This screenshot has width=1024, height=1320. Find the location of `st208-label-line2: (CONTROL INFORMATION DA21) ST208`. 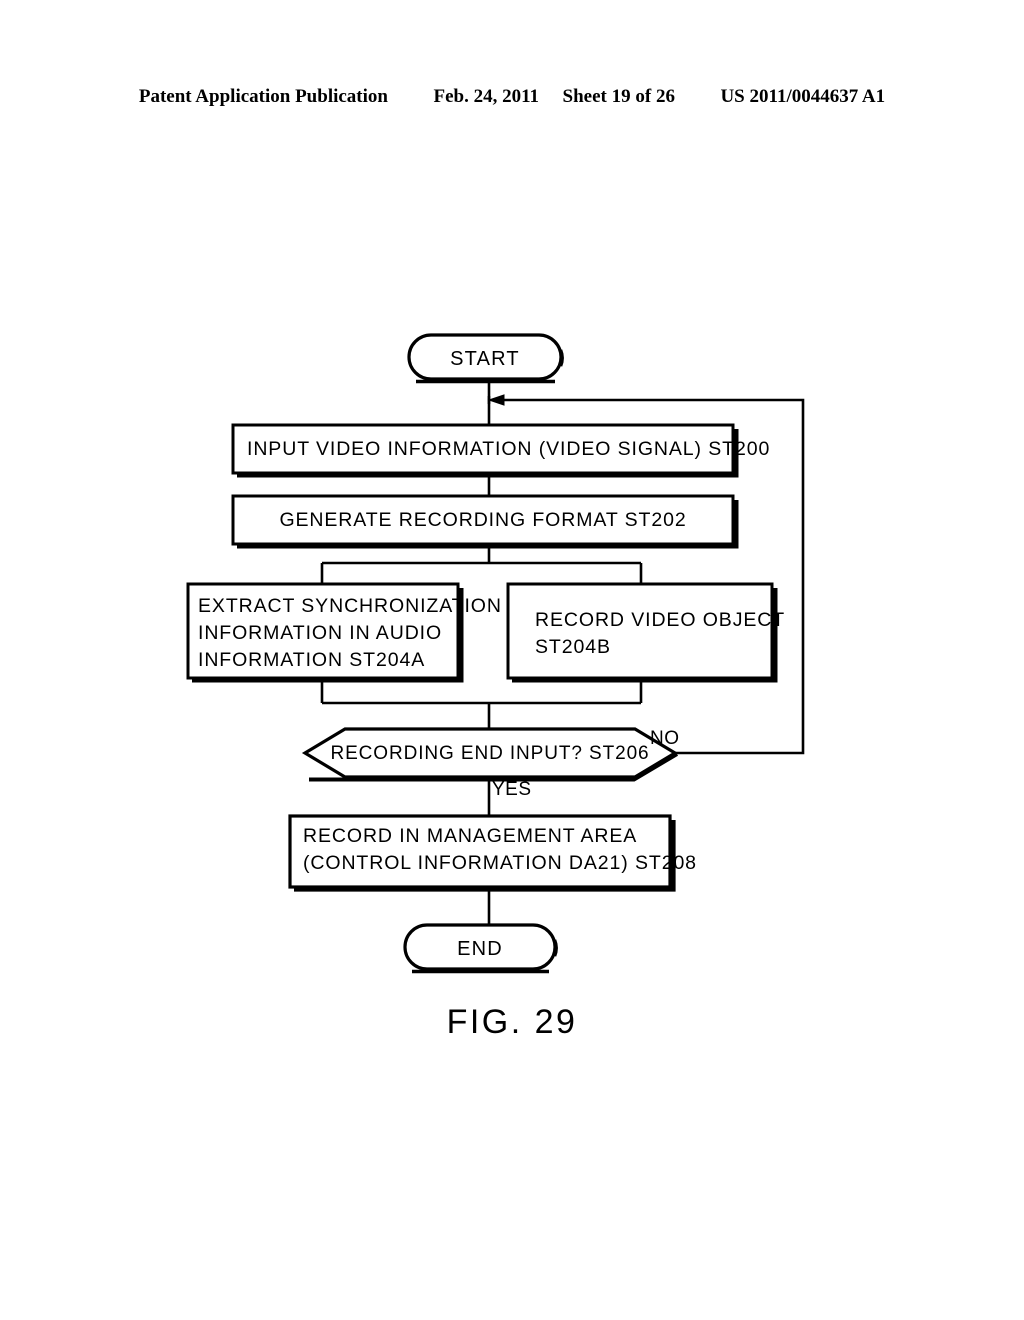

st208-label-line2: (CONTROL INFORMATION DA21) ST208 is located at coordinates (500, 863).